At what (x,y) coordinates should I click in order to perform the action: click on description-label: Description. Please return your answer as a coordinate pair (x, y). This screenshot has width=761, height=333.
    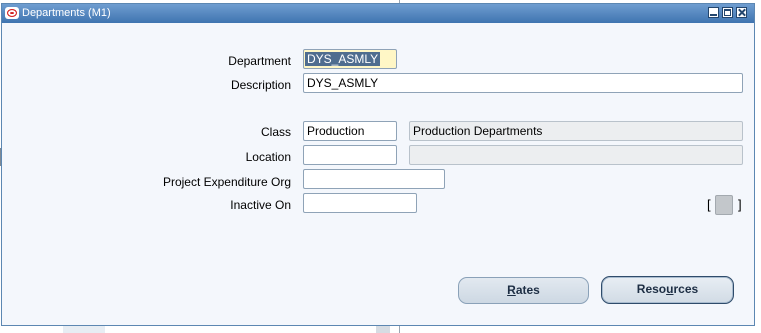
    Looking at the image, I should click on (260, 85).